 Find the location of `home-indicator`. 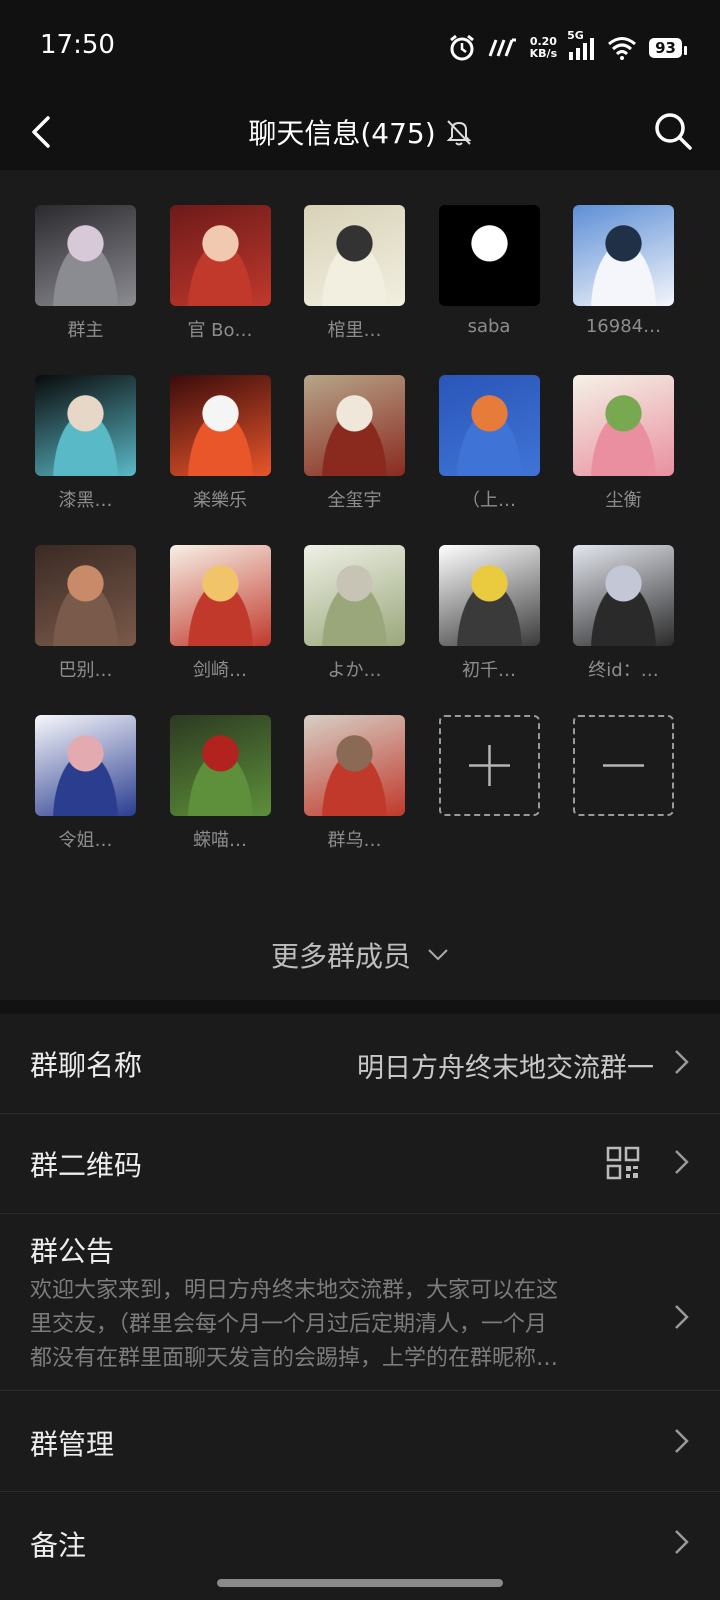

home-indicator is located at coordinates (360, 1583).